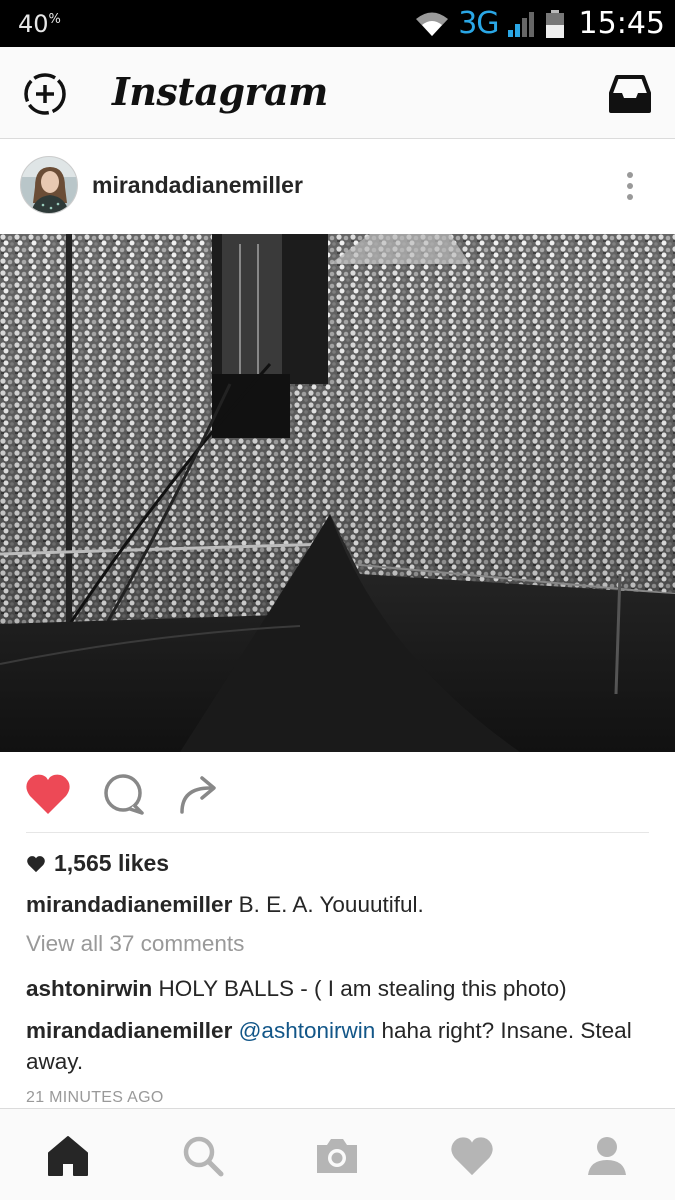  Describe the element at coordinates (337, 186) in the screenshot. I see `post-header: mirandadianemiller` at that location.